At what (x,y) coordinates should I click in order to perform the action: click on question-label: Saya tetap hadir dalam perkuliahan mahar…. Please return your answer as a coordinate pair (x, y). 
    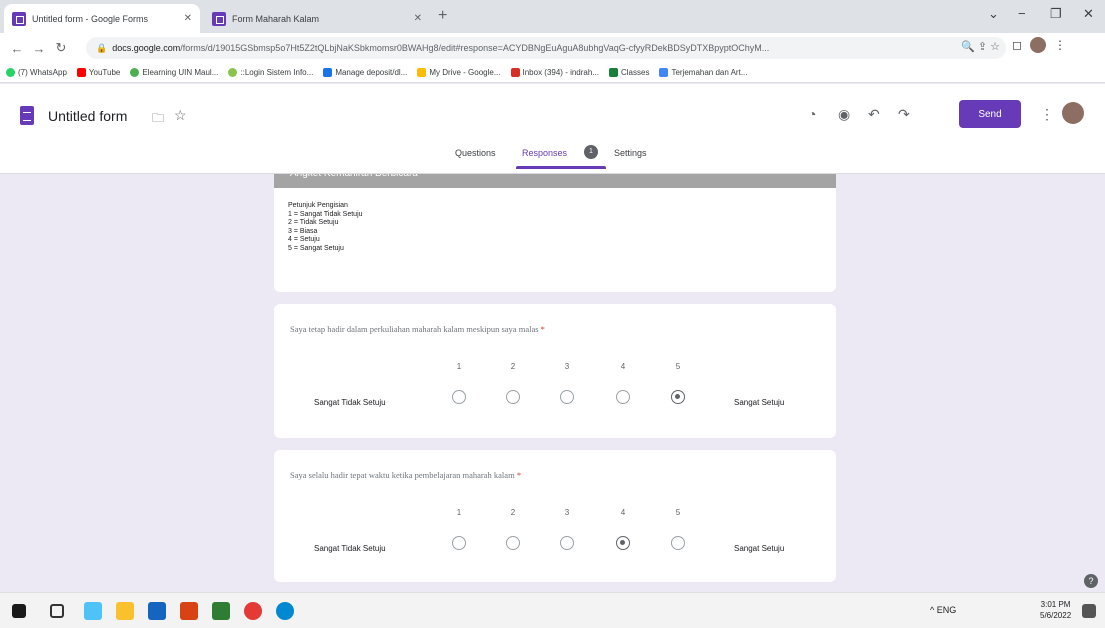
    Looking at the image, I should click on (414, 329).